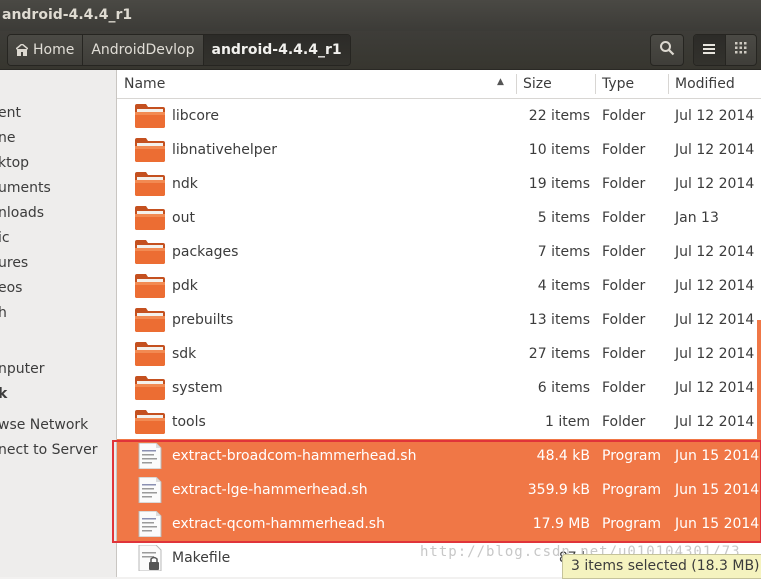 The width and height of the screenshot is (761, 579). I want to click on sidebar-item-home: ne, so click(8, 138).